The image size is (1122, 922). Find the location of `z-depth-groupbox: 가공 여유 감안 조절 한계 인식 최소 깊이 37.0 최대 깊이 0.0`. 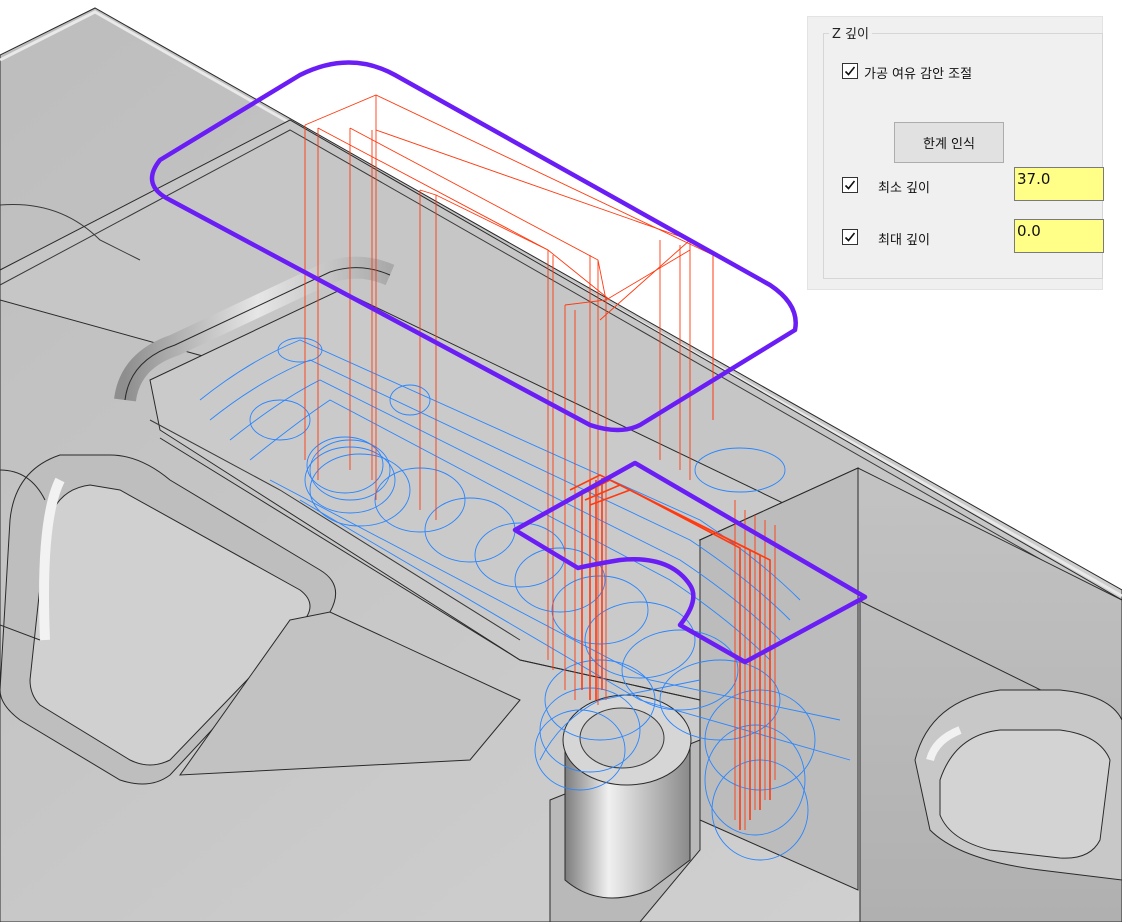

z-depth-groupbox: 가공 여유 감안 조절 한계 인식 최소 깊이 37.0 최대 깊이 0.0 is located at coordinates (963, 156).